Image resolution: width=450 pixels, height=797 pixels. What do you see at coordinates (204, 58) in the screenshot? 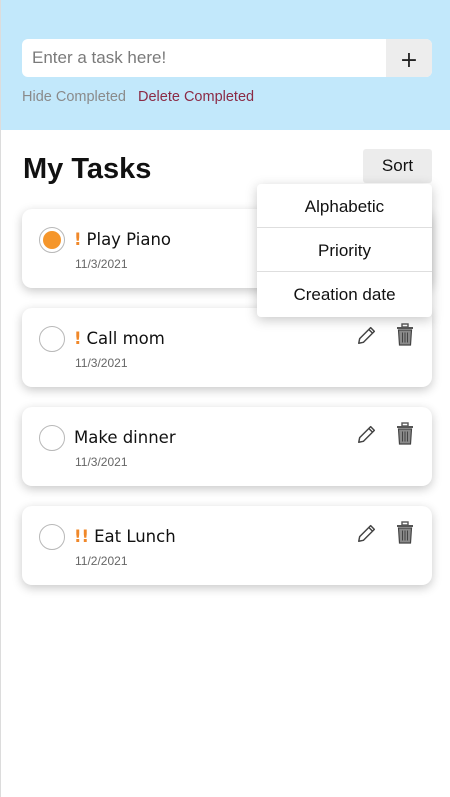
I see `task-input` at bounding box center [204, 58].